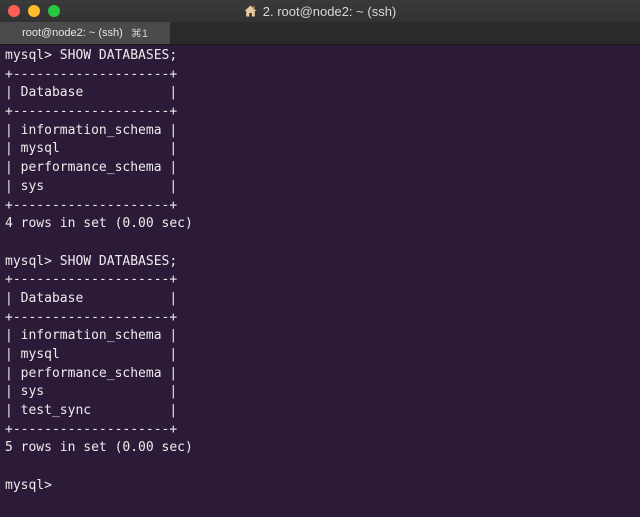 The width and height of the screenshot is (640, 517). I want to click on terminal-line: | test_sync |, so click(91, 411).